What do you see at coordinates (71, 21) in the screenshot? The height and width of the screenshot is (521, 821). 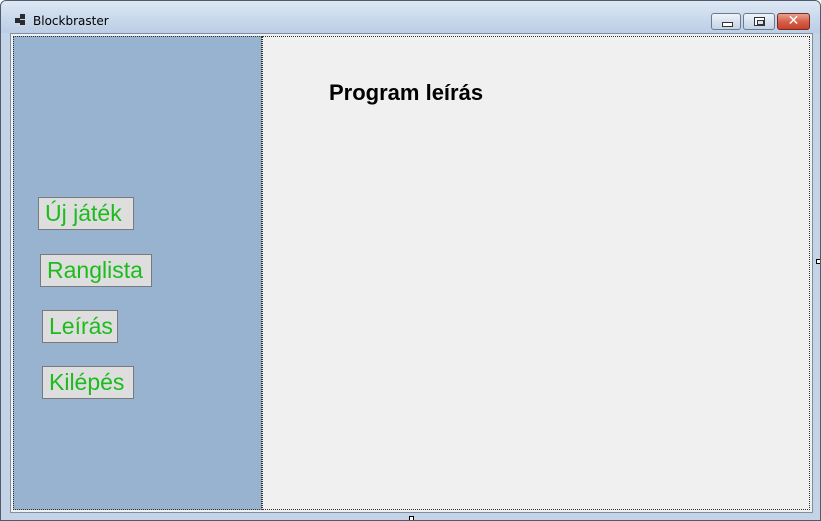 I see `window-title: Blockbraster` at bounding box center [71, 21].